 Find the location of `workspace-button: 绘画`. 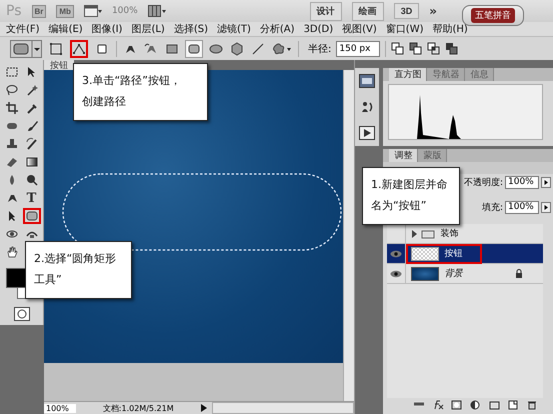

workspace-button: 绘画 is located at coordinates (368, 11).